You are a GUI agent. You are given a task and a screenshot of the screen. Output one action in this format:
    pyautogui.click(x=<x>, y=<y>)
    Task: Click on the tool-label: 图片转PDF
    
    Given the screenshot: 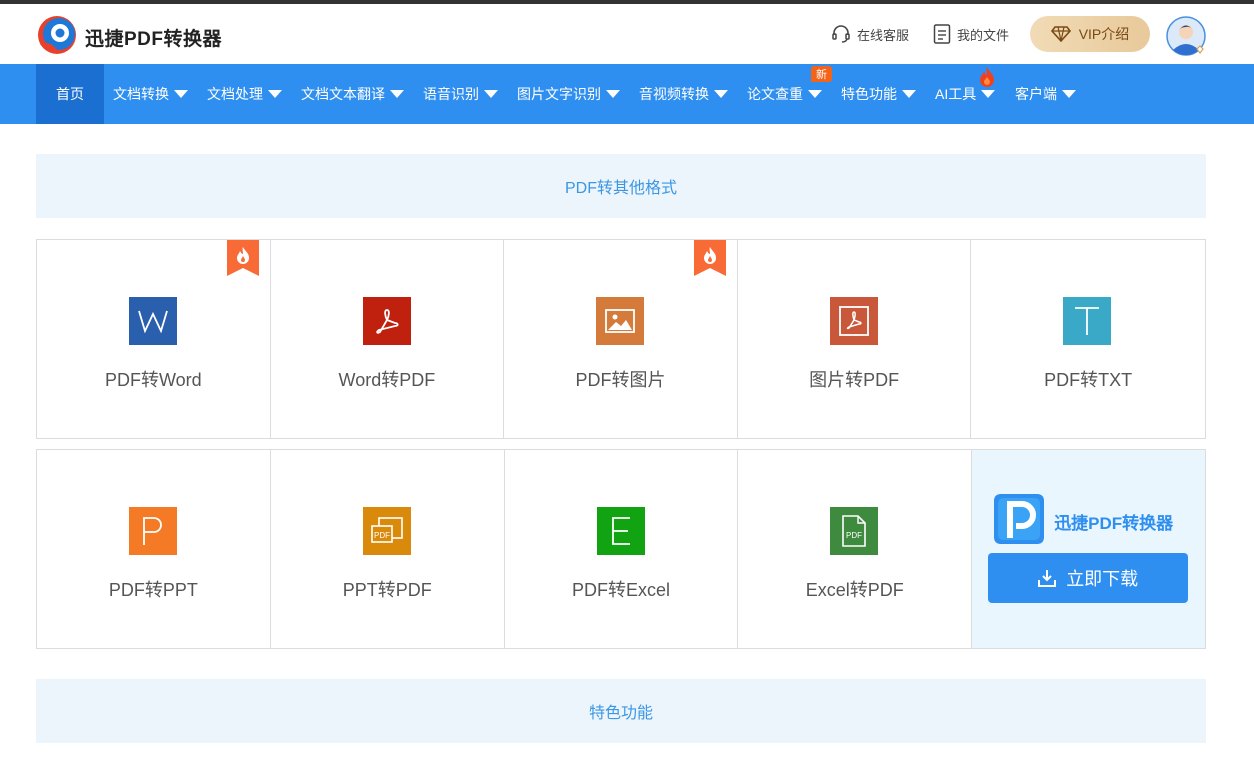 What is the action you would take?
    pyautogui.click(x=854, y=380)
    